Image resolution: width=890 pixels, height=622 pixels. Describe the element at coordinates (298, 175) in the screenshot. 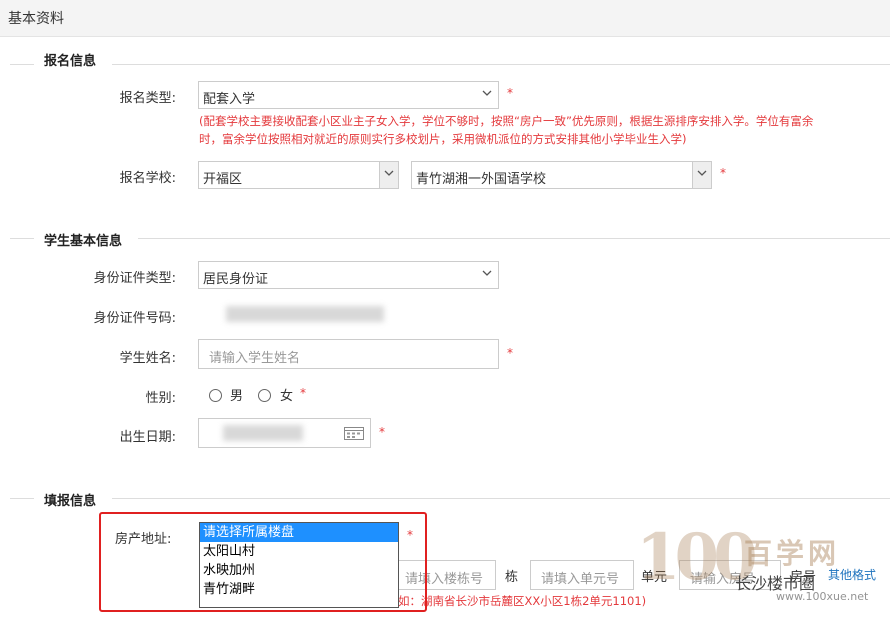

I see `district-select: 开福区` at that location.